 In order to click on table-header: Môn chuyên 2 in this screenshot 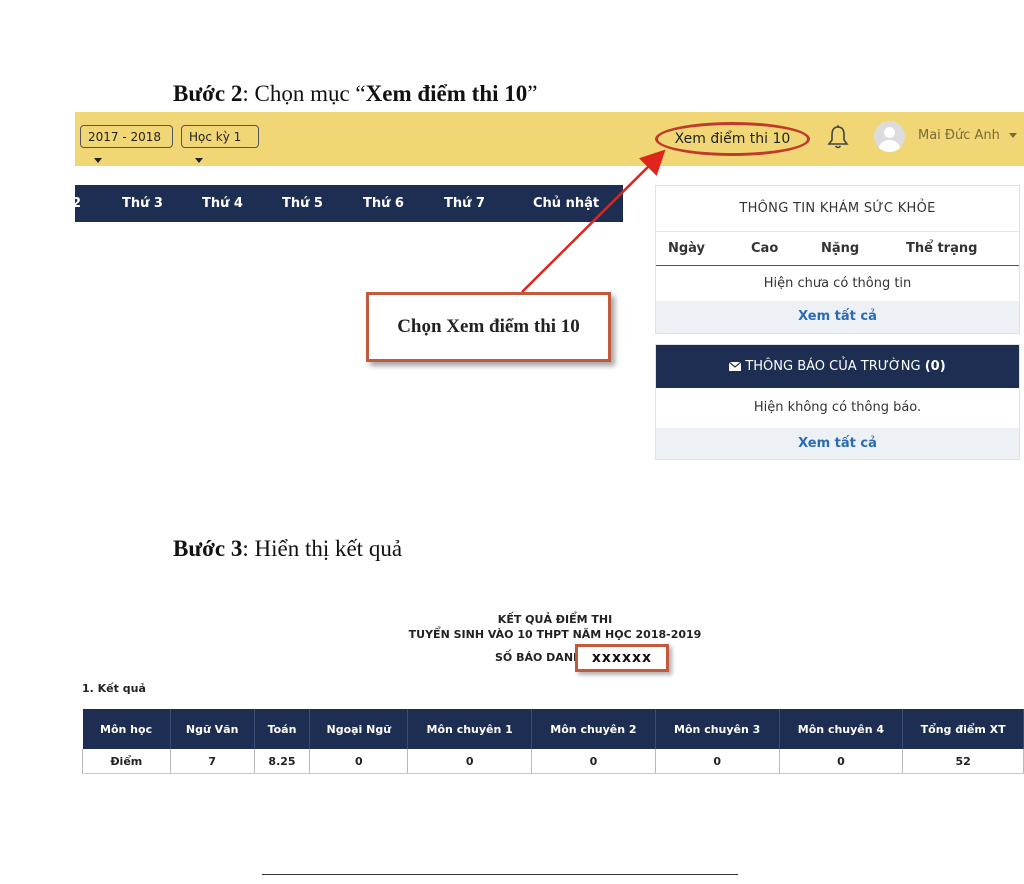, I will do `click(593, 729)`.